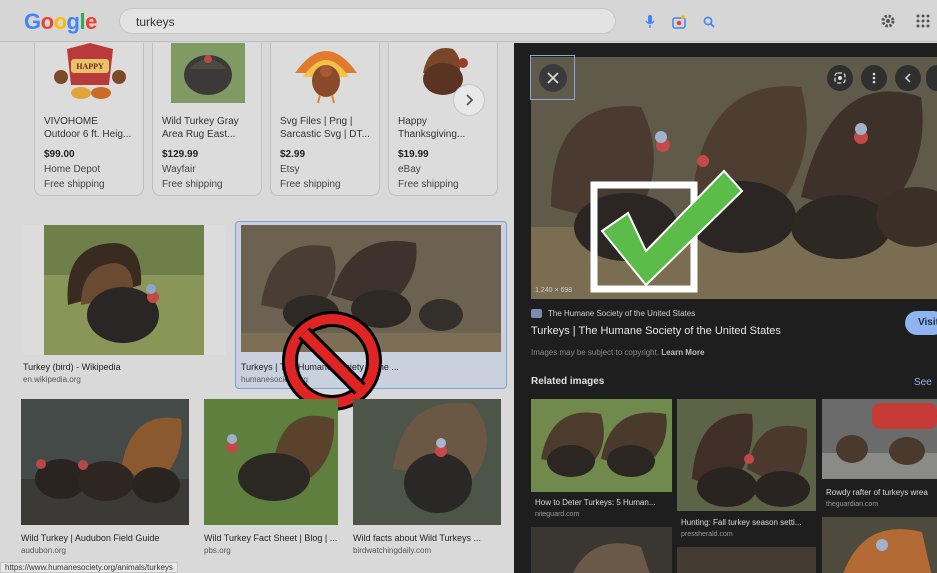 The width and height of the screenshot is (937, 573). I want to click on result-caption: Turkey (bird) - Wikipedia, so click(72, 367).